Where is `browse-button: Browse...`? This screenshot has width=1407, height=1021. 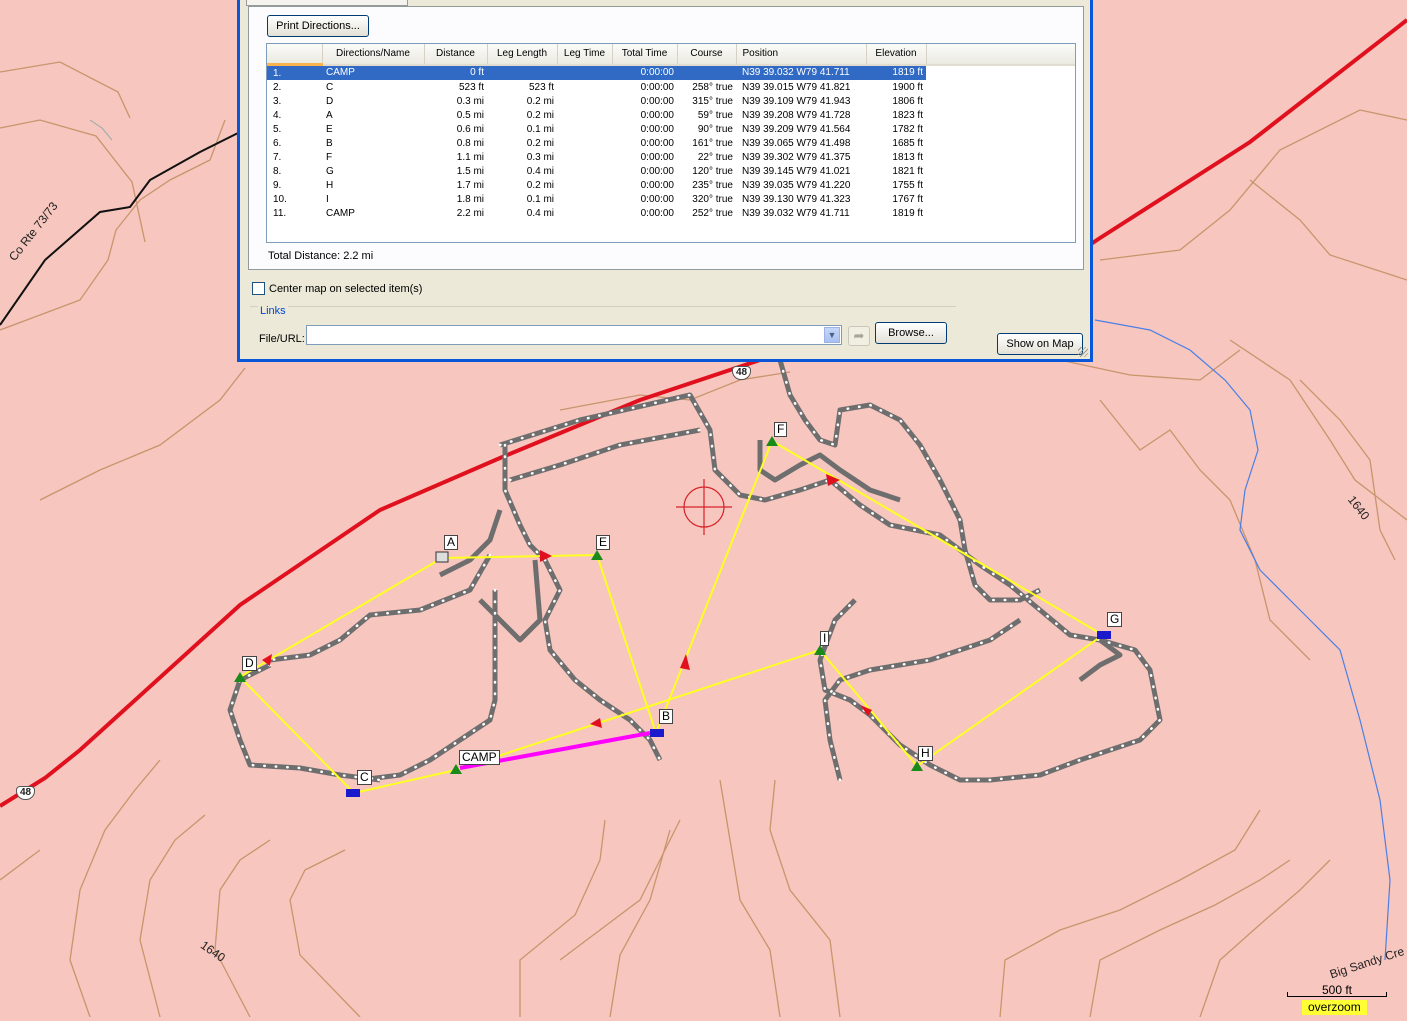
browse-button: Browse... is located at coordinates (911, 333).